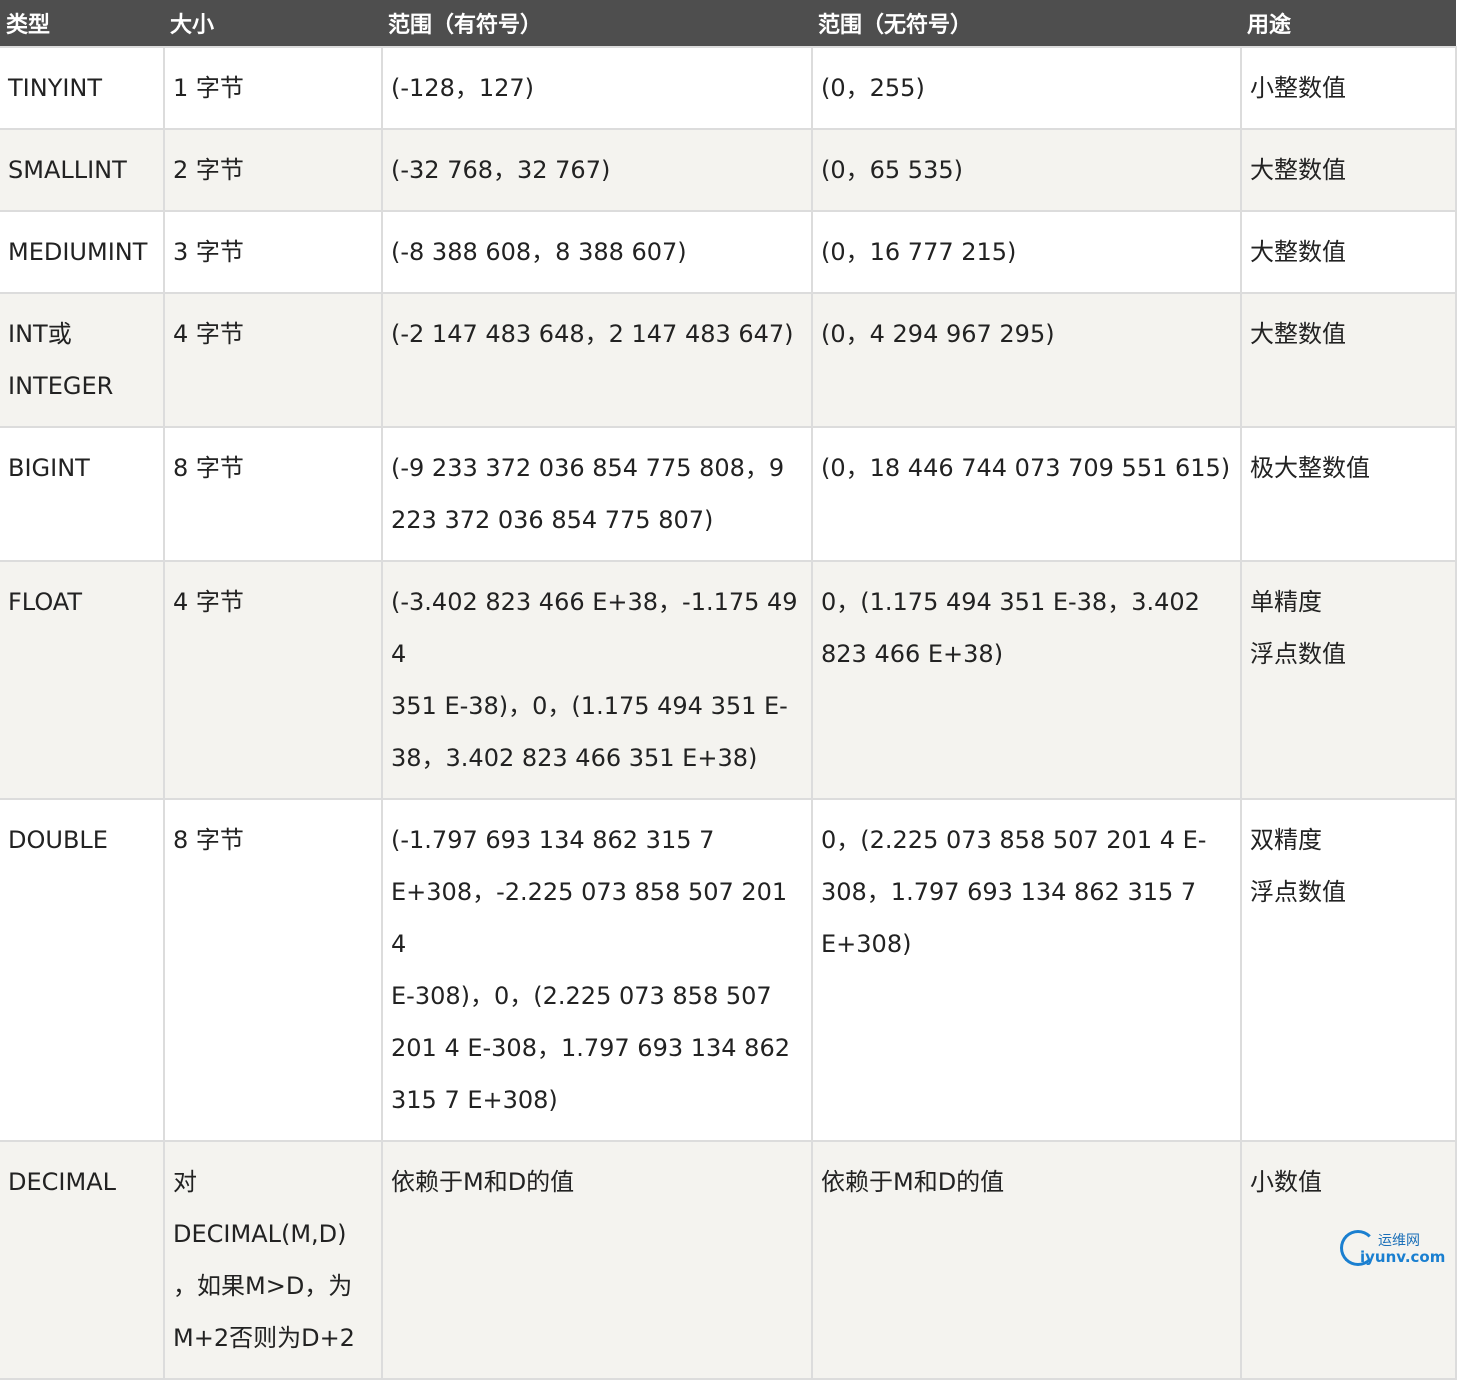 This screenshot has height=1380, width=1460. What do you see at coordinates (264, 1338) in the screenshot?
I see `cell-size-line: M+2否则为D+2` at bounding box center [264, 1338].